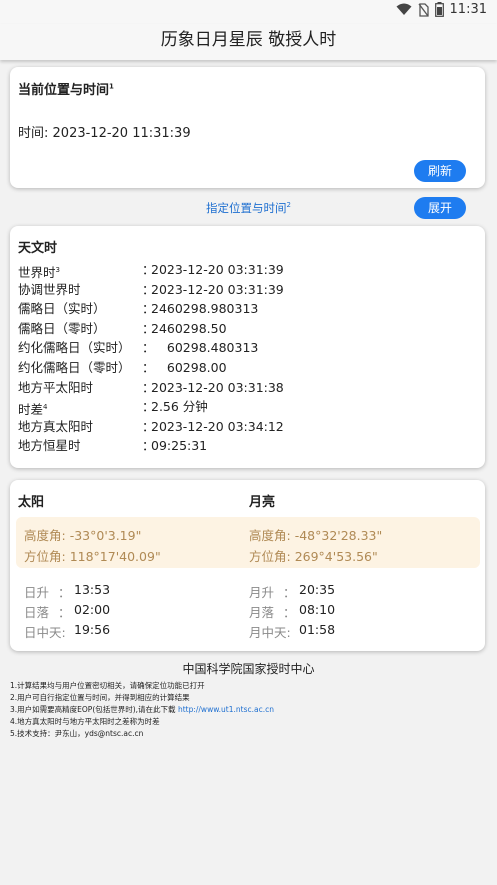 The width and height of the screenshot is (497, 885). I want to click on astro-row-label-text: 约化儒略日（实时）, so click(74, 348).